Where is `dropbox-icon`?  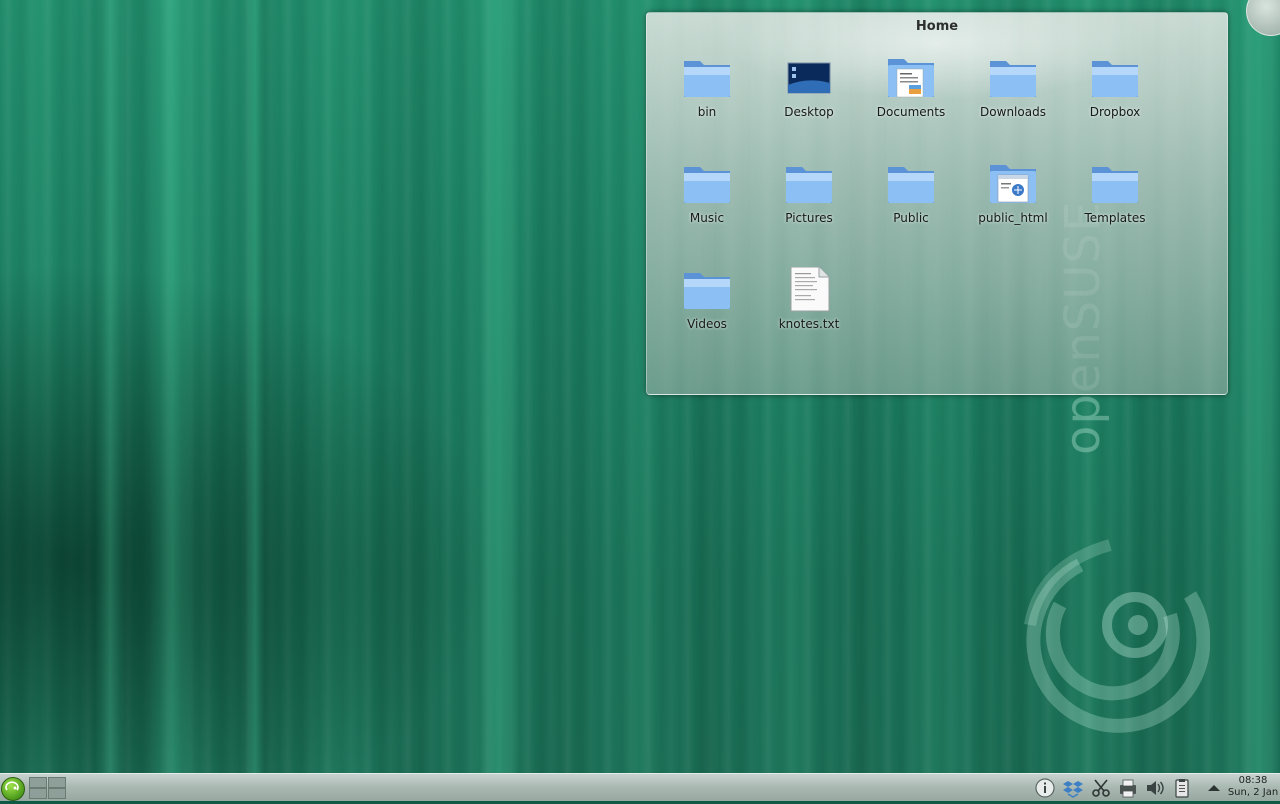 dropbox-icon is located at coordinates (1073, 788).